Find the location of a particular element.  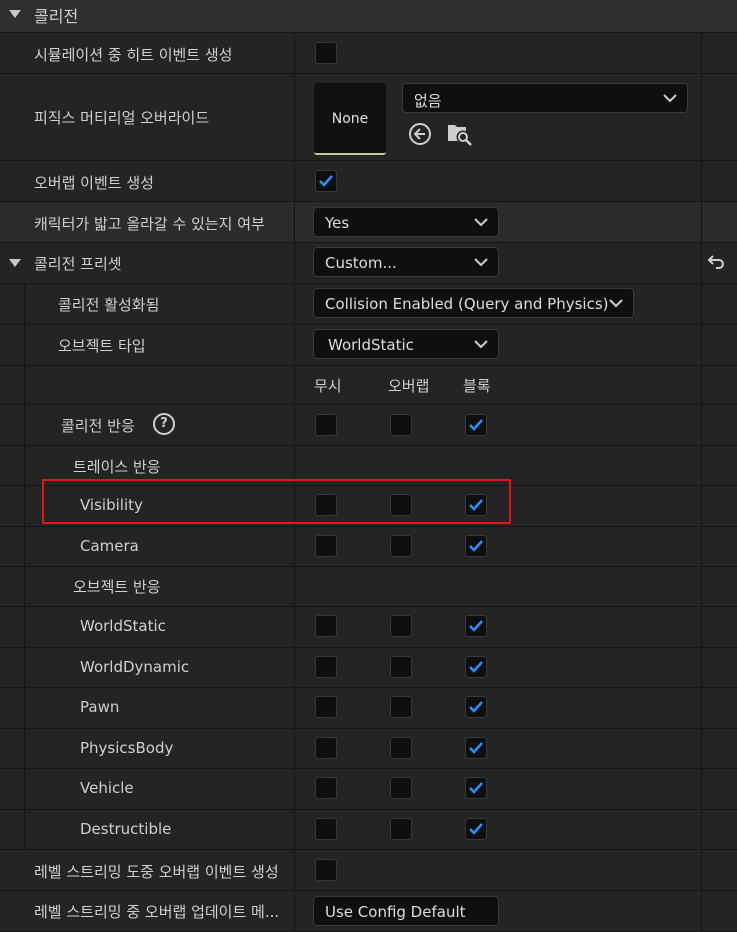

channel-name: PhysicsBody is located at coordinates (127, 747).